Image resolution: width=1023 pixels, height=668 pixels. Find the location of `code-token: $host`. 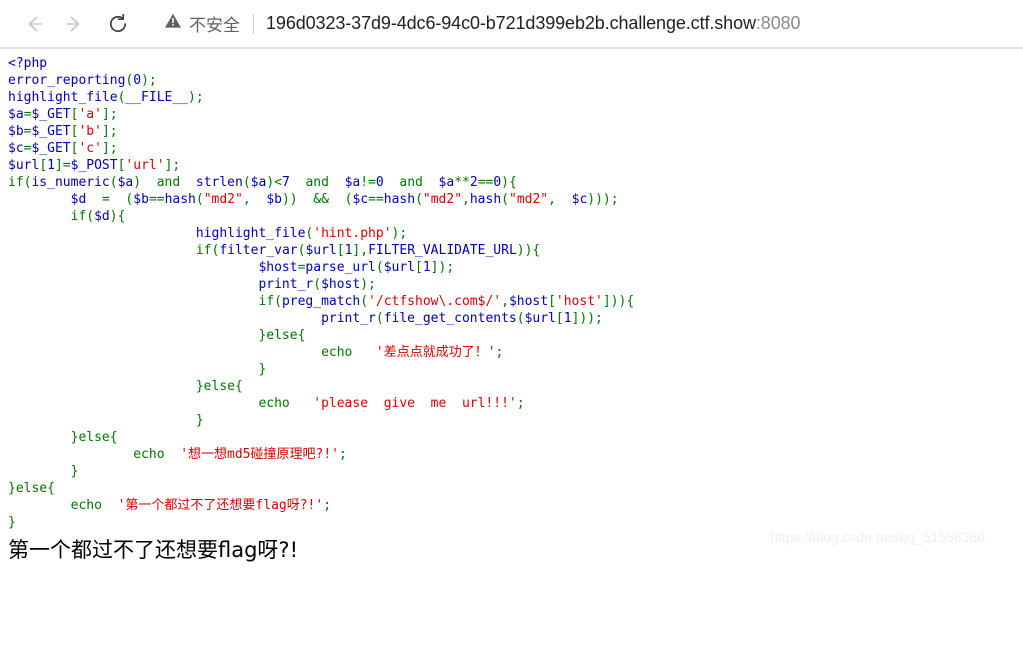

code-token: $host is located at coordinates (528, 301).